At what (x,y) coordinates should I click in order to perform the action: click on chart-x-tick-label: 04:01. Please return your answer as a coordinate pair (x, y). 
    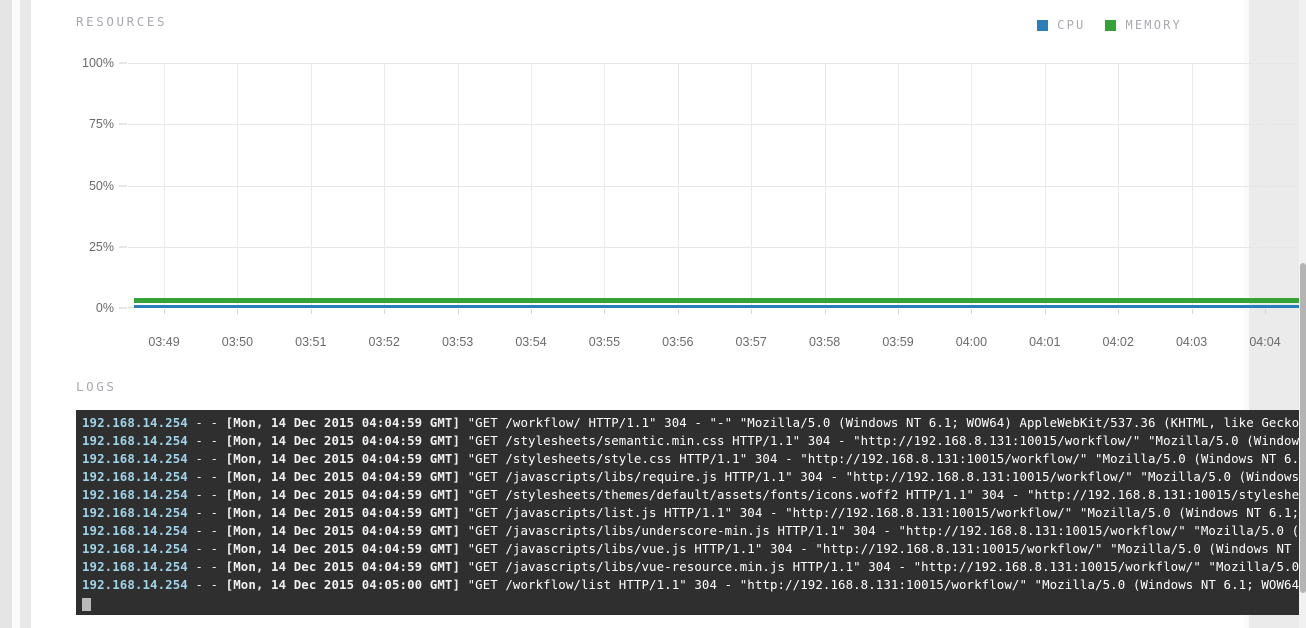
    Looking at the image, I should click on (1045, 342).